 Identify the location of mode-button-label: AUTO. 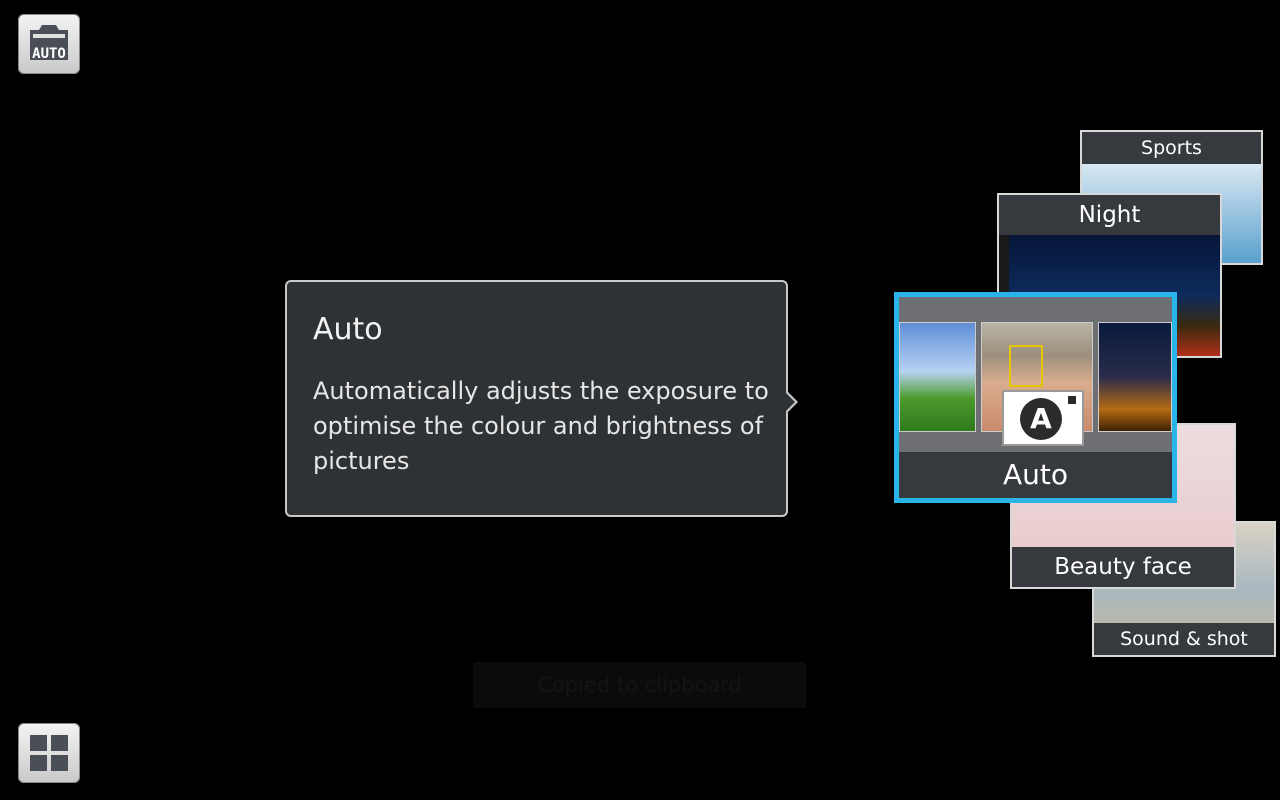
(49, 54).